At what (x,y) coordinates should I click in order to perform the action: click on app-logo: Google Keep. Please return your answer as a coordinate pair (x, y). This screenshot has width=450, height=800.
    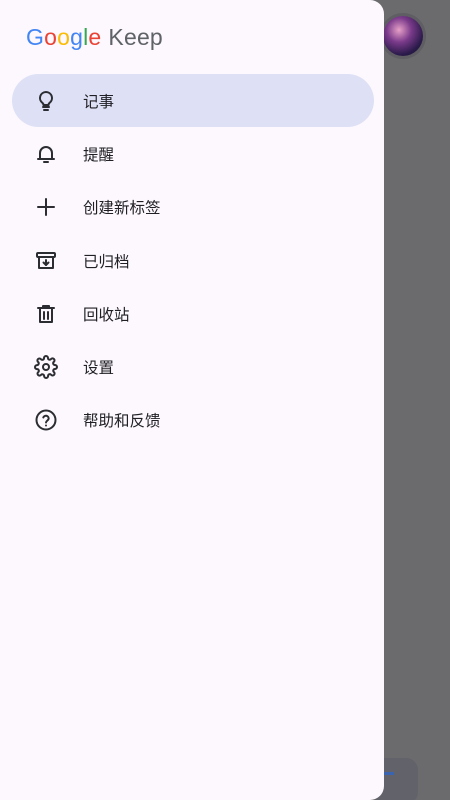
    Looking at the image, I should click on (94, 39).